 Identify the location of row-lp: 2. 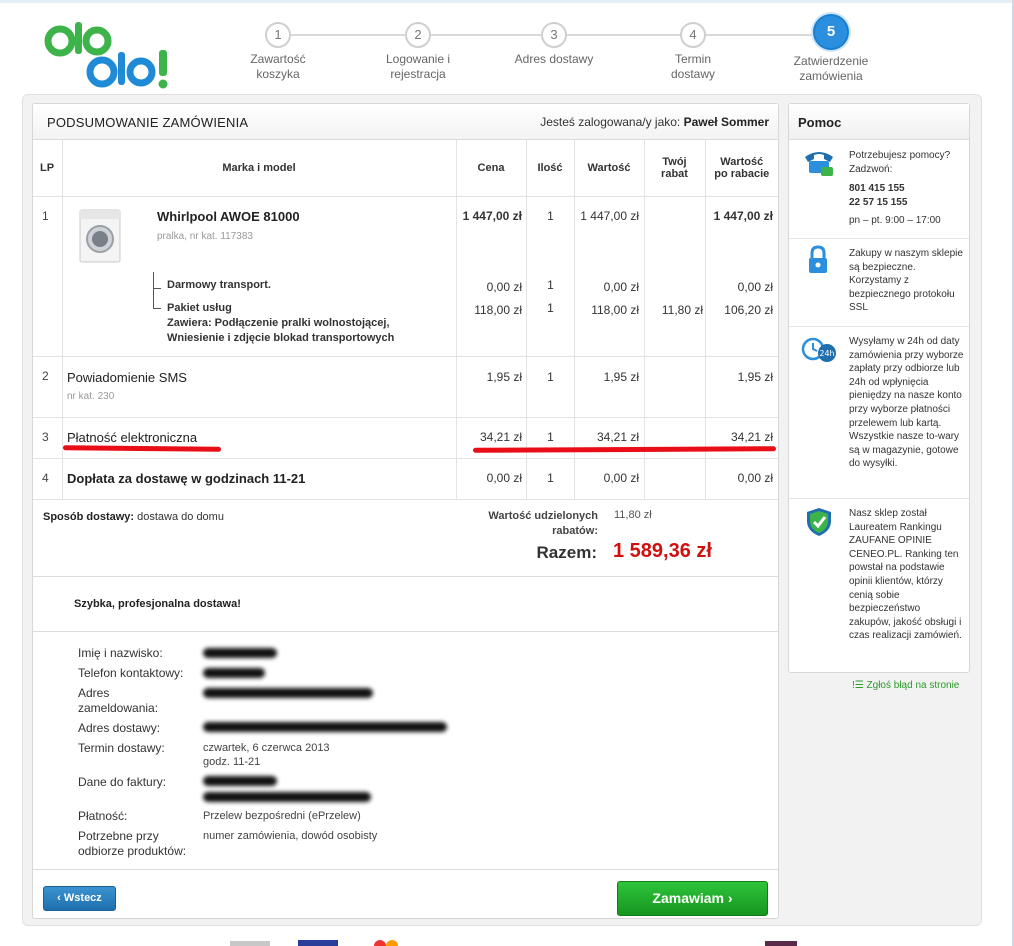
(48, 387).